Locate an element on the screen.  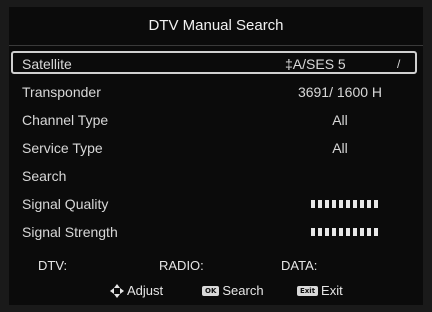
row-channel-type: Channel Type All is located at coordinates (216, 120).